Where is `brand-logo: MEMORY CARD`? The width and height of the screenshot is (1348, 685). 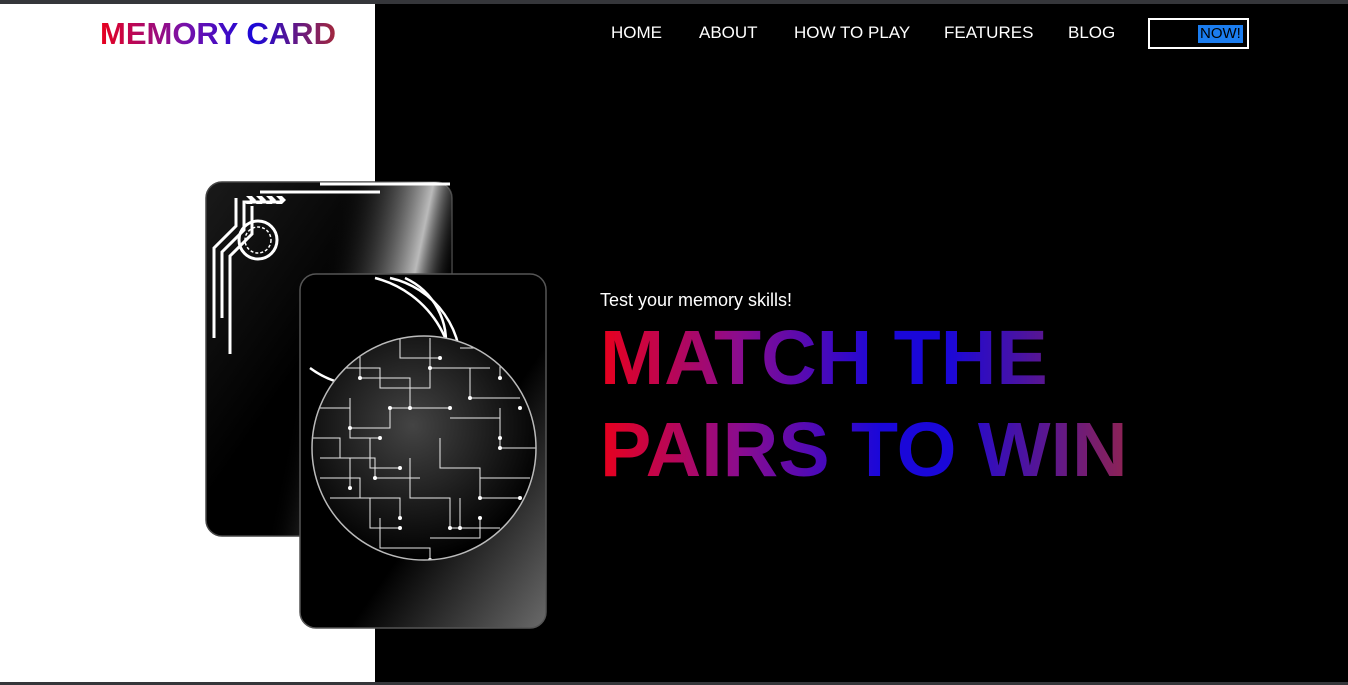 brand-logo: MEMORY CARD is located at coordinates (218, 34).